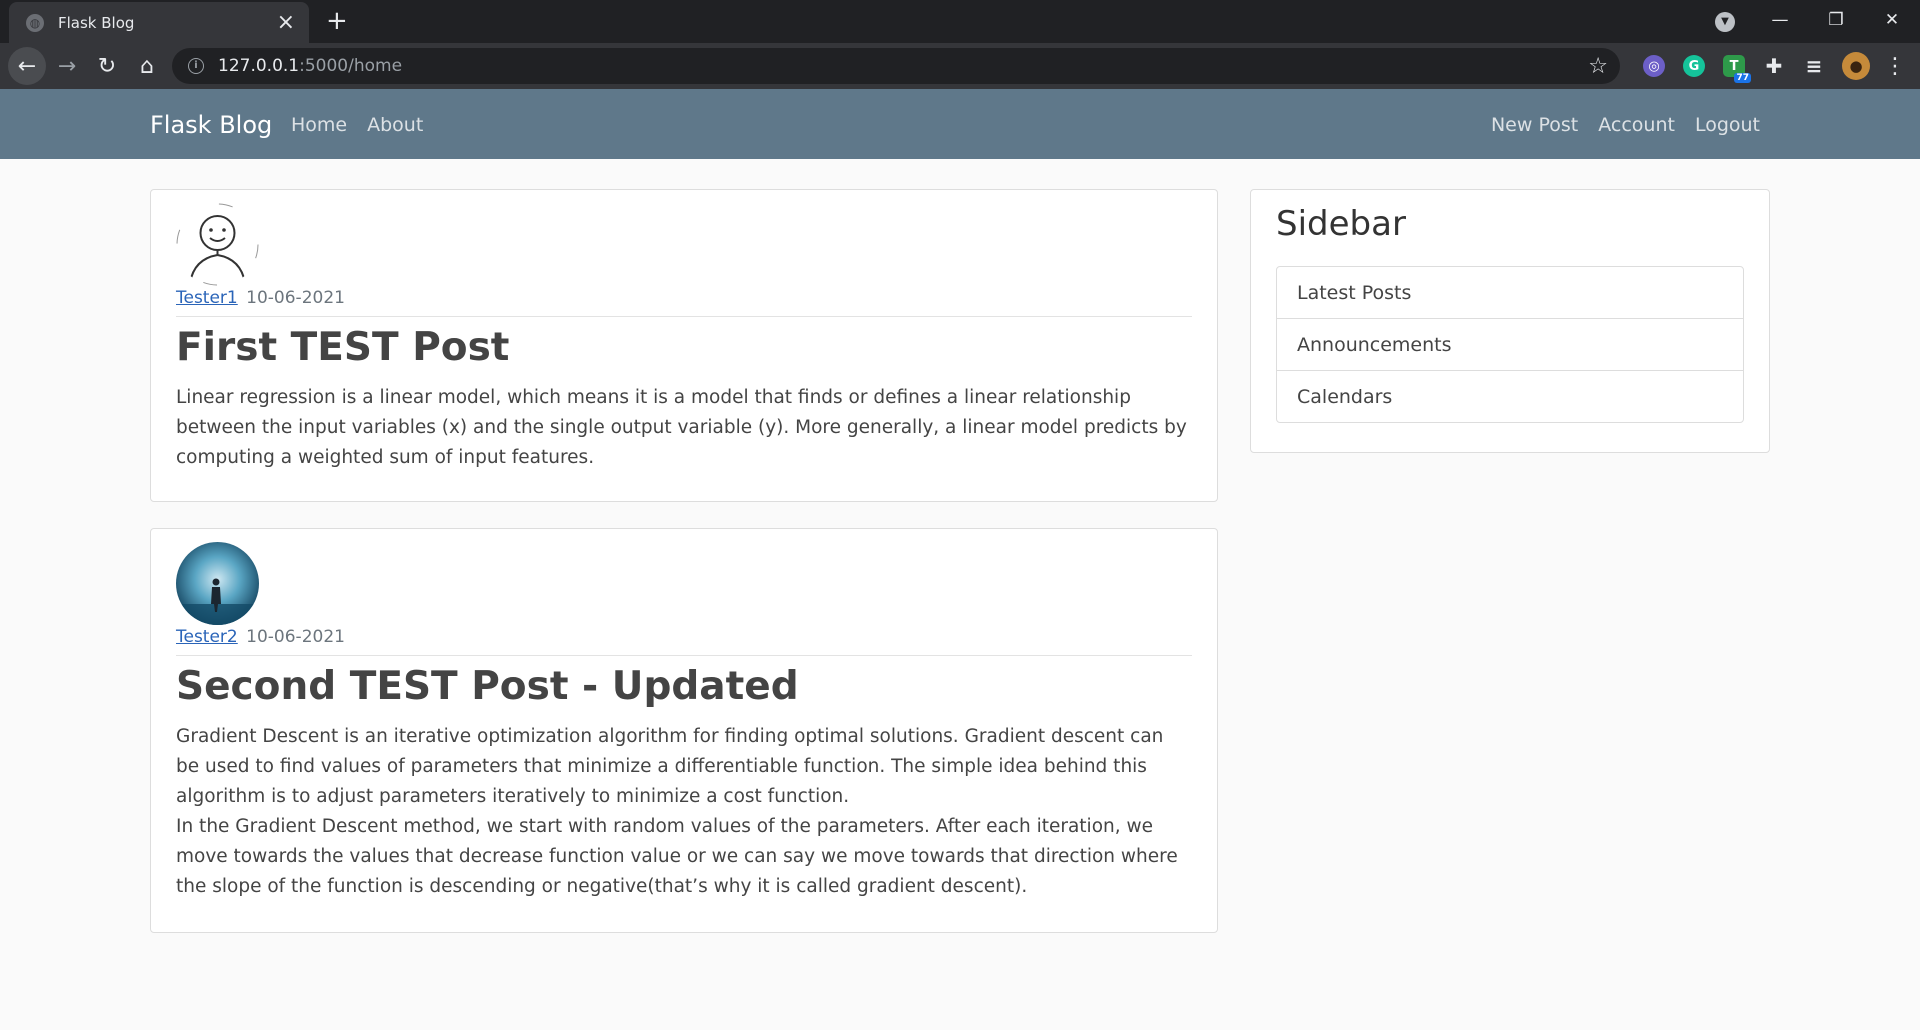 The image size is (1920, 1030). I want to click on forward-icon: →, so click(67, 66).